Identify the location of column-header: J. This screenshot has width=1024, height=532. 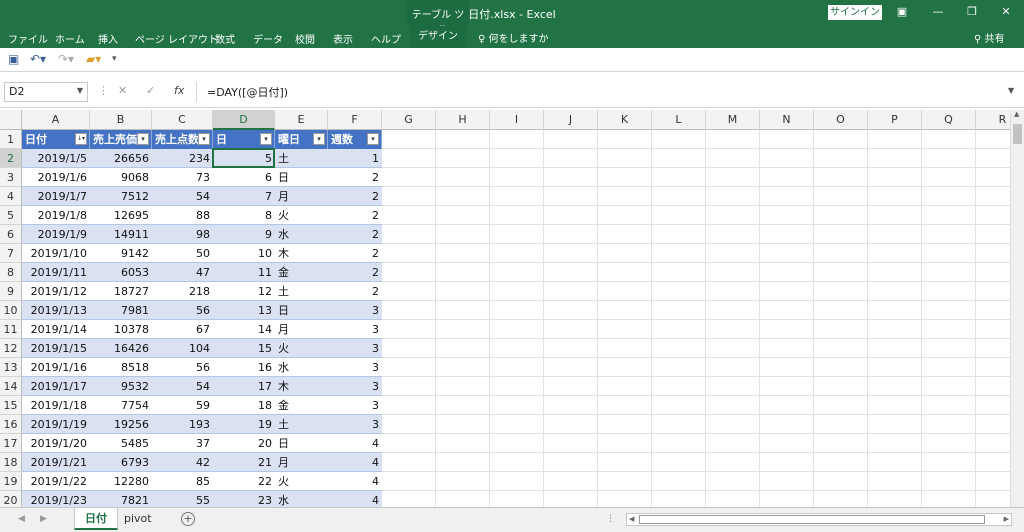
(571, 120).